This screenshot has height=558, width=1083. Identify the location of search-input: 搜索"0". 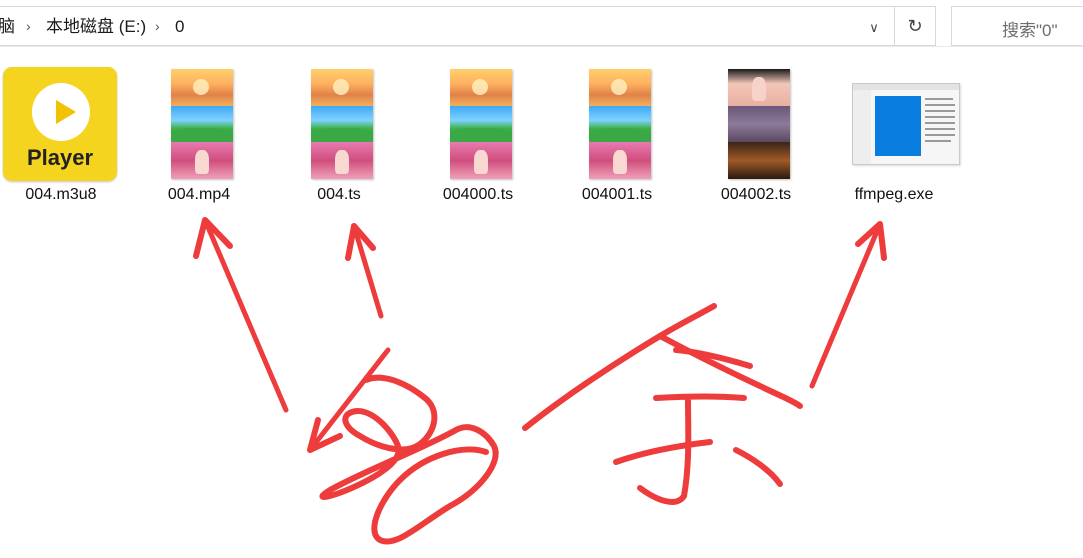
(1017, 26).